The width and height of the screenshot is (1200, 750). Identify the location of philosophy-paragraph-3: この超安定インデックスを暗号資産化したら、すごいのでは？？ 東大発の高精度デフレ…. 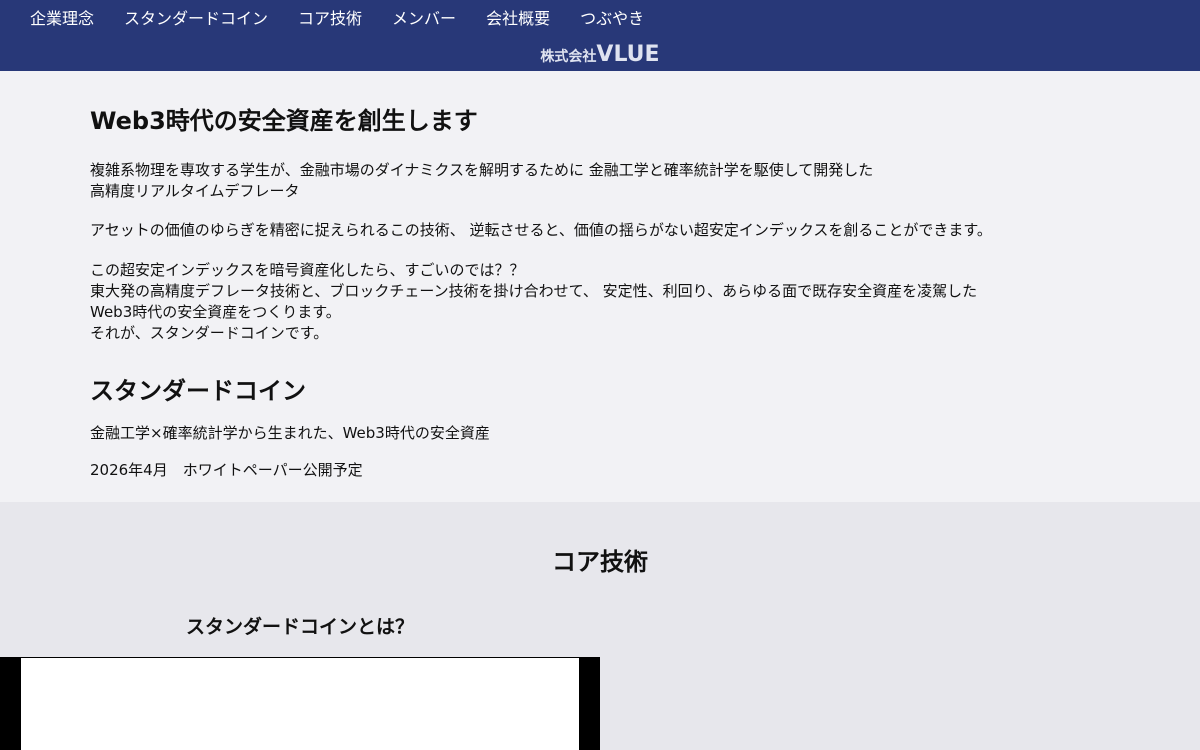
(533, 302).